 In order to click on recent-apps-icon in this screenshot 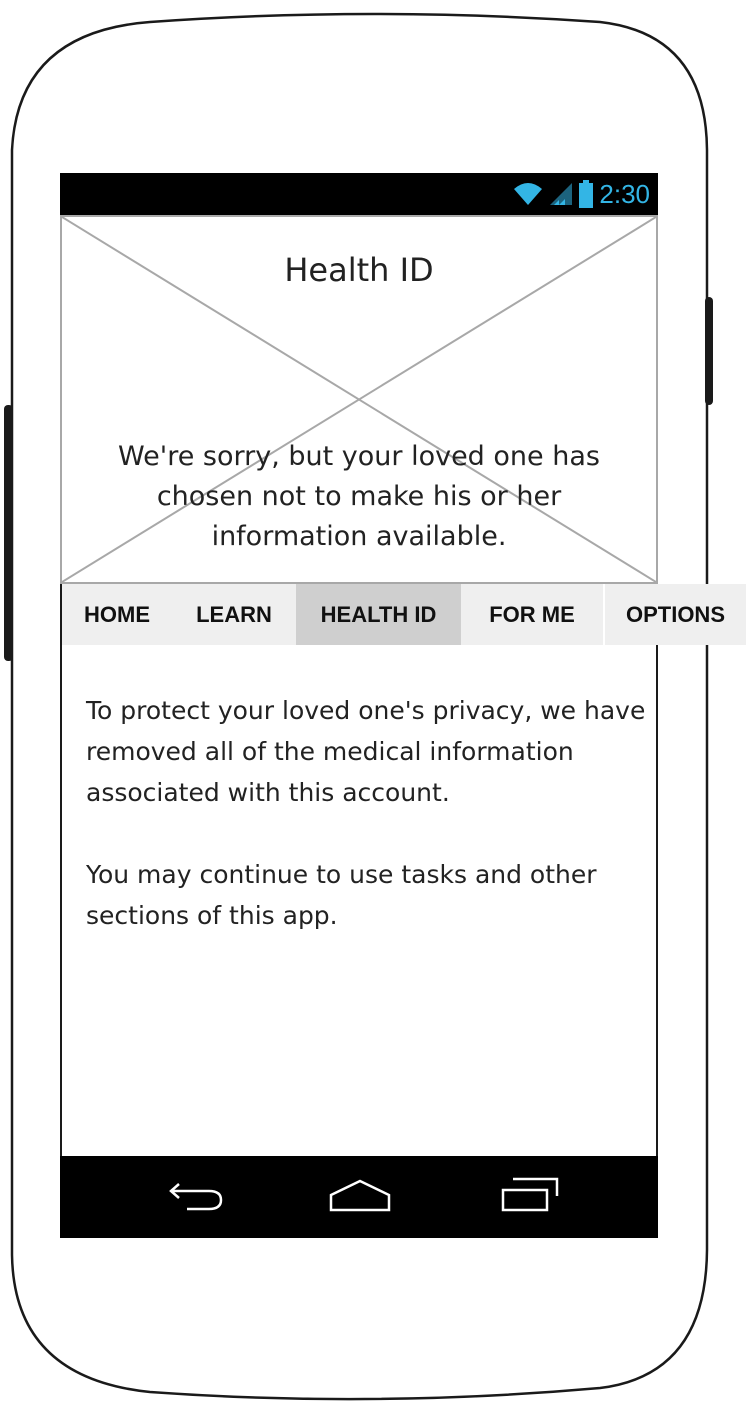, I will do `click(530, 1197)`.